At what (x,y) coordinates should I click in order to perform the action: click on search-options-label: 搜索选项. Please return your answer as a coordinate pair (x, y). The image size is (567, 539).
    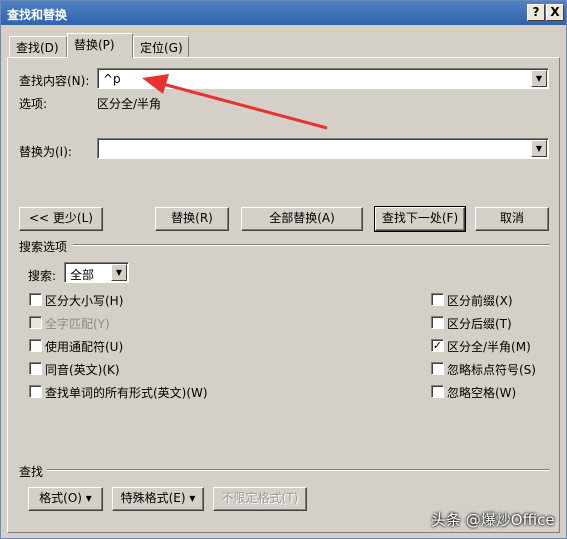
    Looking at the image, I should click on (43, 247).